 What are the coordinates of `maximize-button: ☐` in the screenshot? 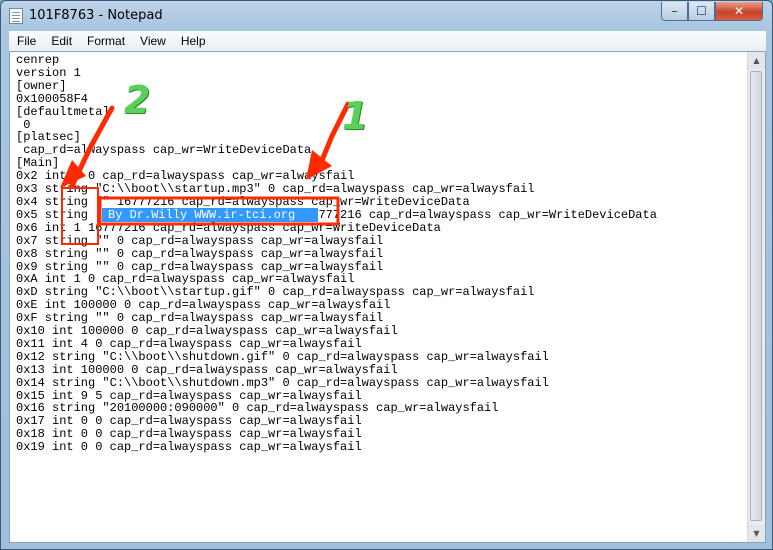 It's located at (701, 11).